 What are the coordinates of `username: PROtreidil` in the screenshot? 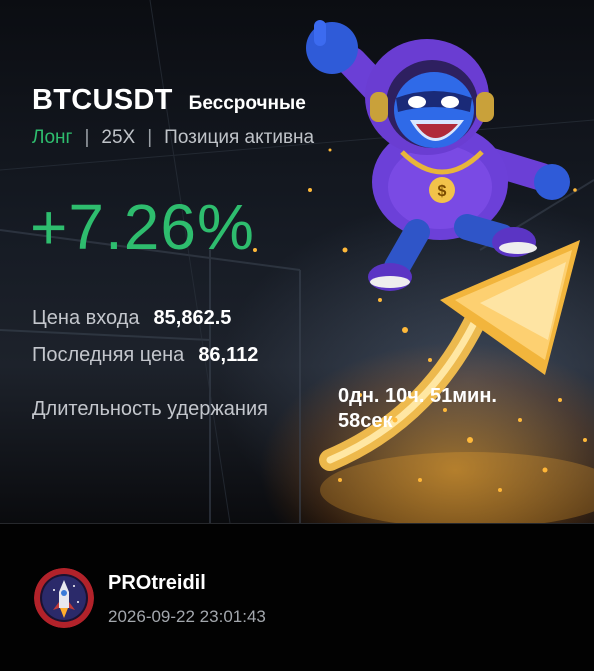 It's located at (157, 583).